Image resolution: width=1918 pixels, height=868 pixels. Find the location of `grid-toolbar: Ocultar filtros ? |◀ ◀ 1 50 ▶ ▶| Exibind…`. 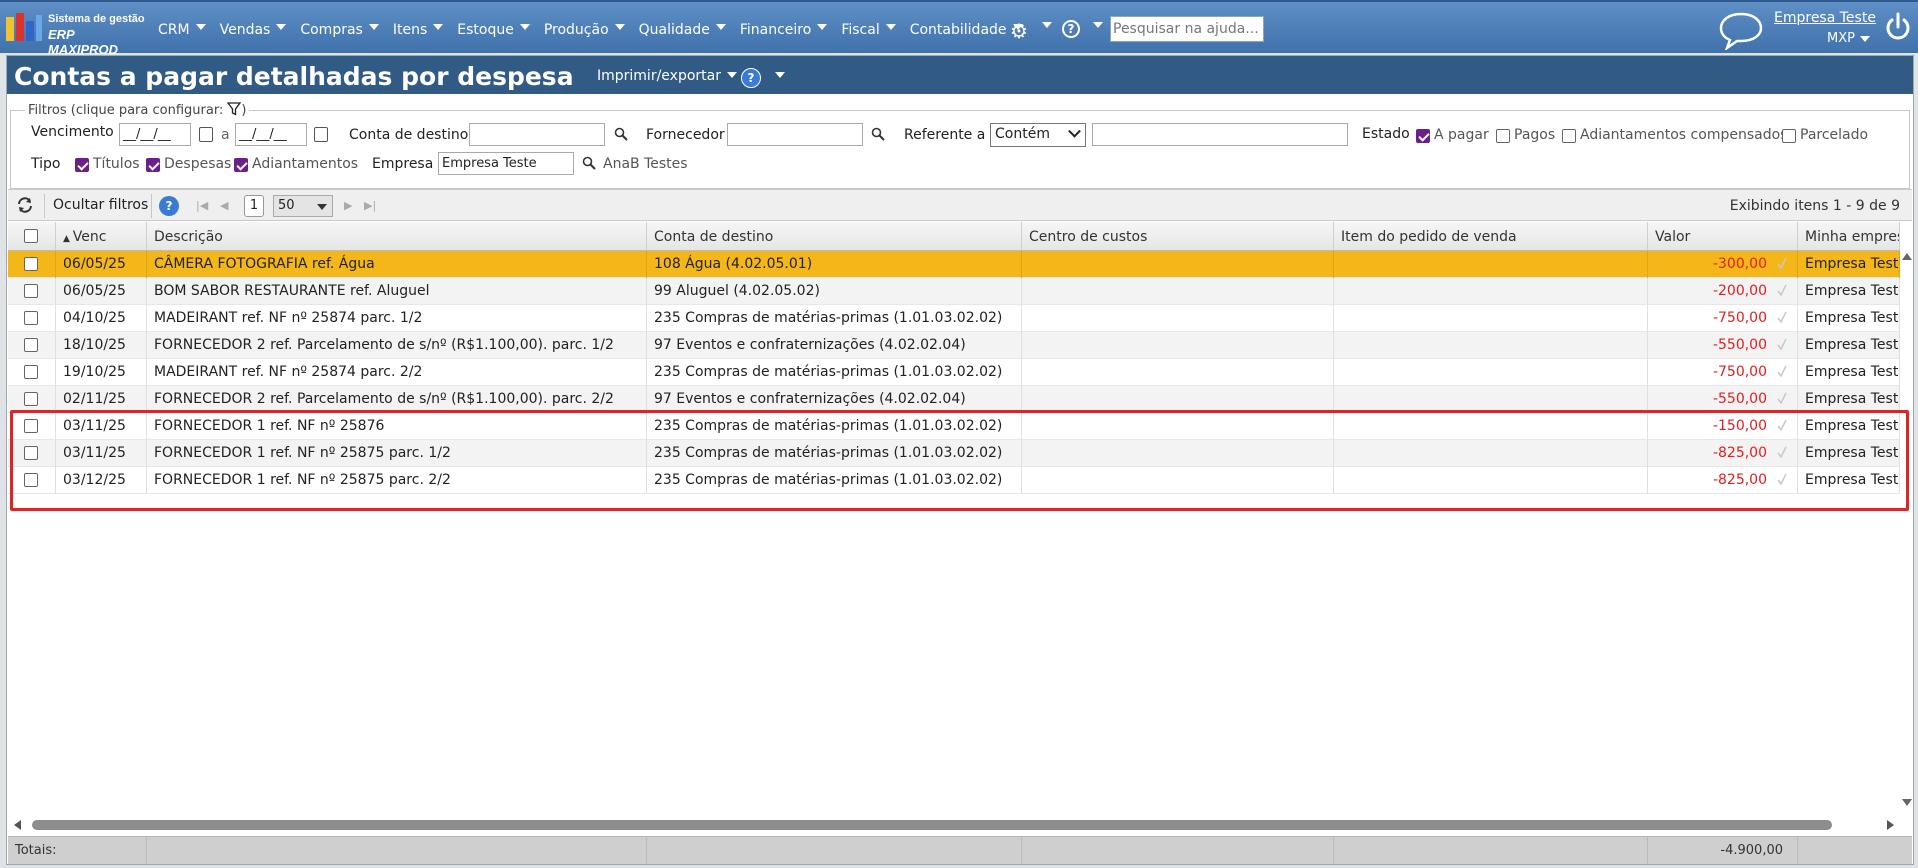

grid-toolbar: Ocultar filtros ? |◀ ◀ 1 50 ▶ ▶| Exibind… is located at coordinates (960, 205).